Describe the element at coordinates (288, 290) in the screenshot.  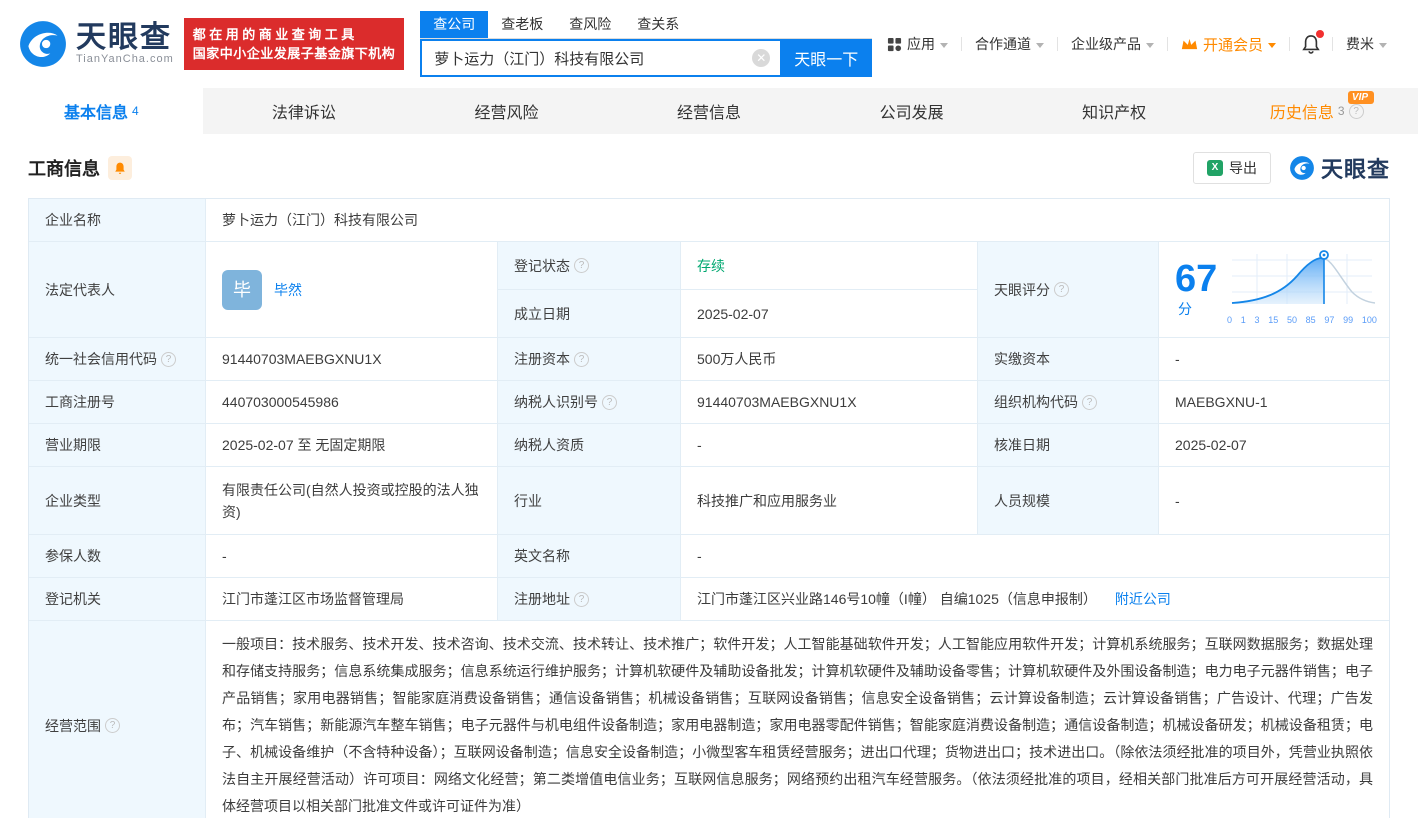
I see `legal-rep-link: 毕然` at that location.